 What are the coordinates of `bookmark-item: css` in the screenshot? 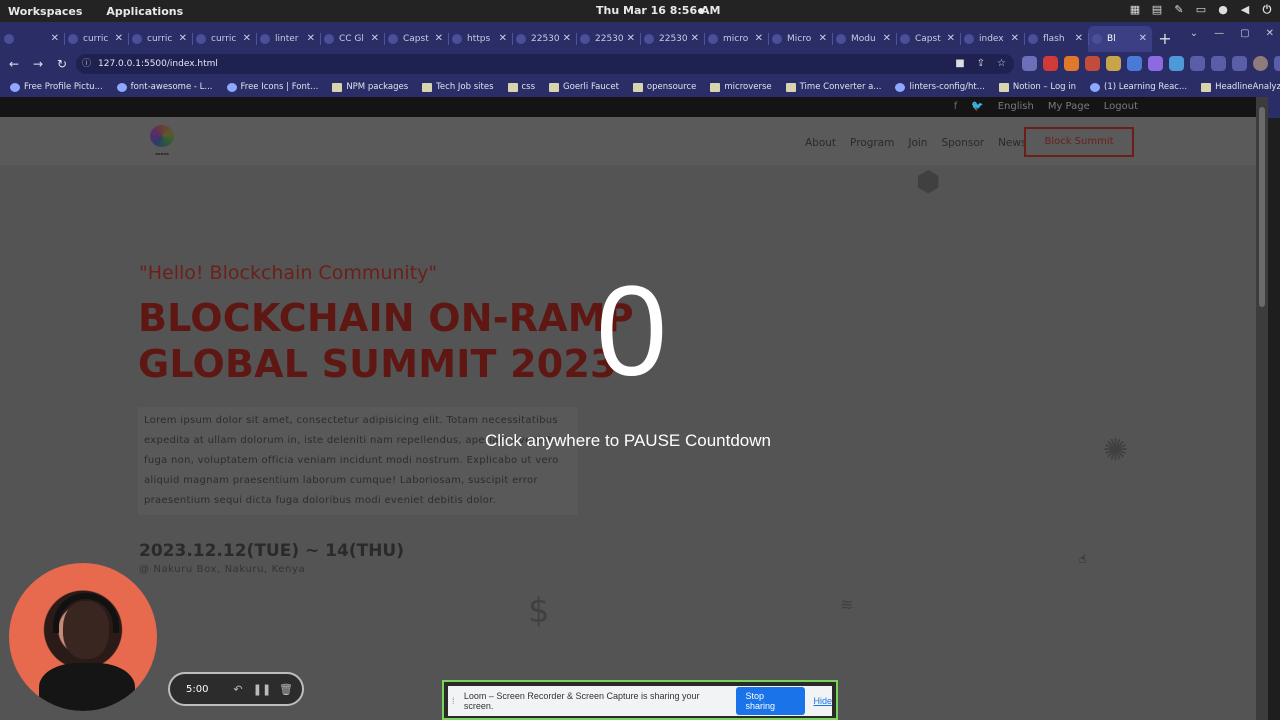 It's located at (521, 87).